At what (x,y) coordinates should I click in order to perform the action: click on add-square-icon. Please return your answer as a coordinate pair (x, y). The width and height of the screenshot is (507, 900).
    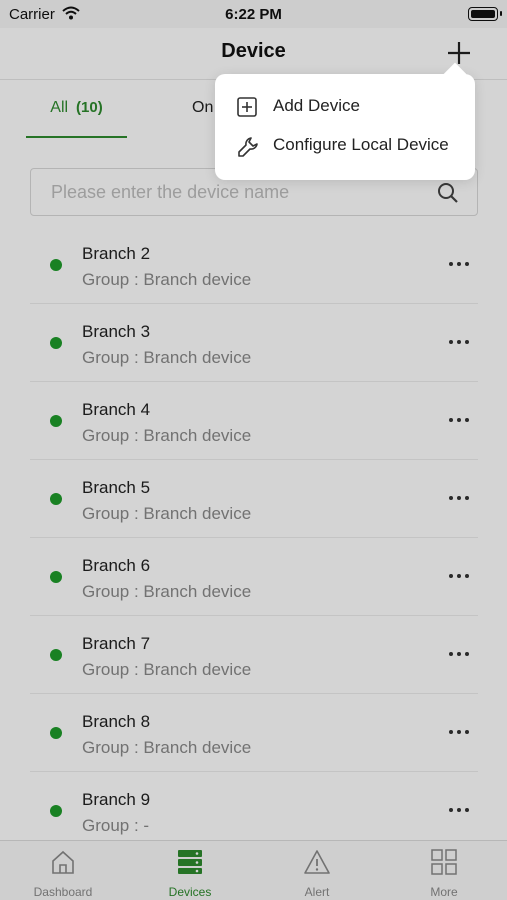
    Looking at the image, I should click on (247, 109).